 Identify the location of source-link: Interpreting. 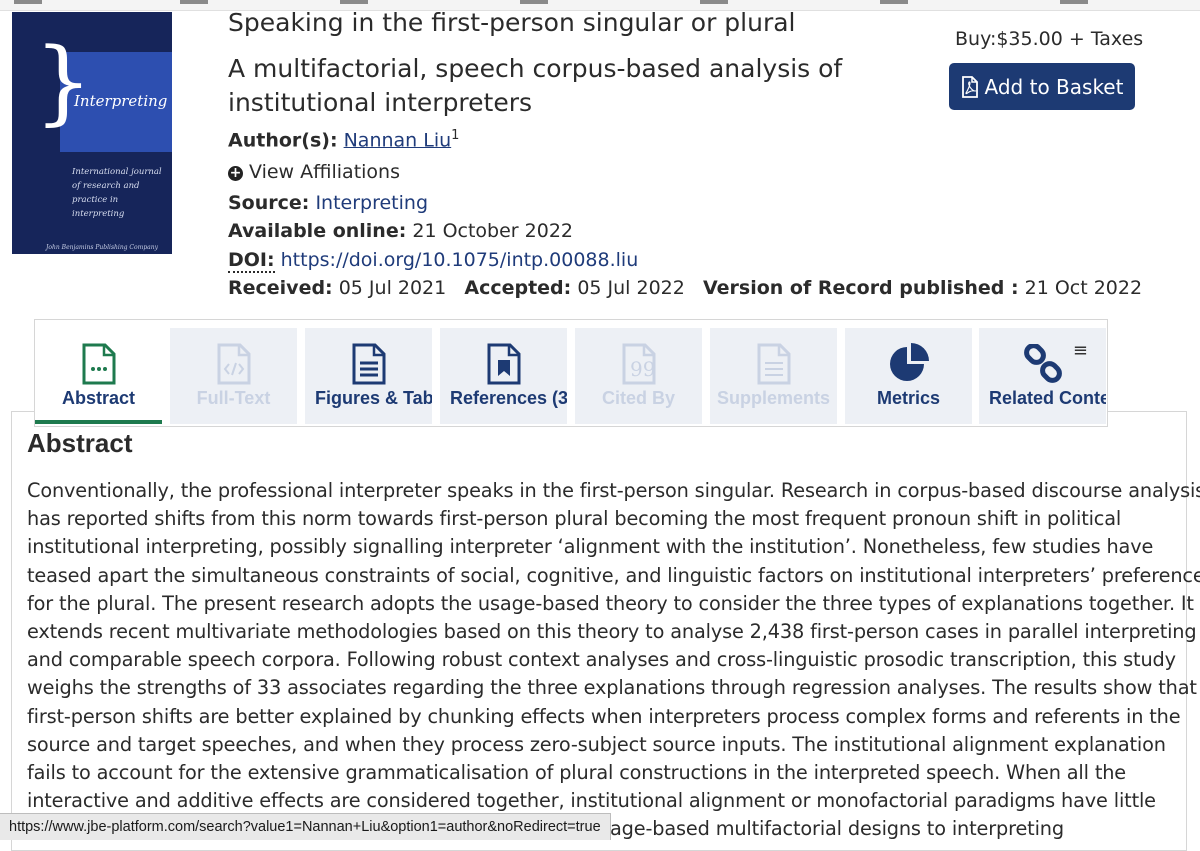
(371, 203).